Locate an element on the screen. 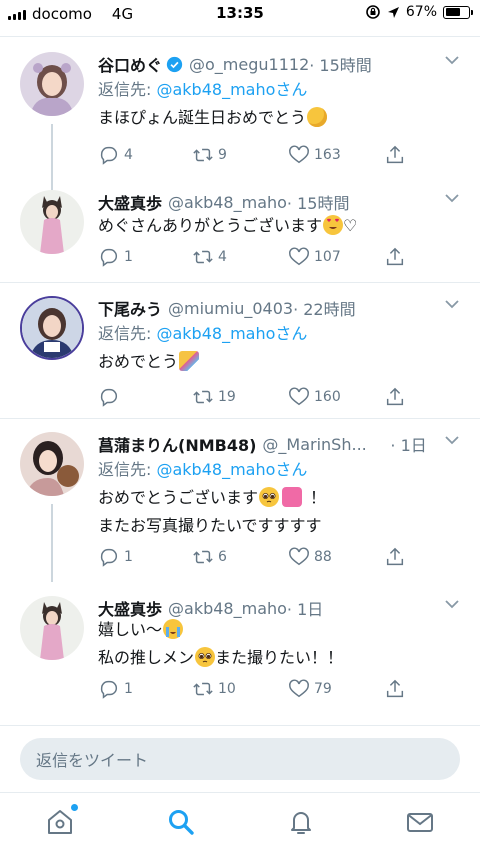 This screenshot has height=854, width=480. loudly-crying-face-emoji-icon is located at coordinates (173, 629).